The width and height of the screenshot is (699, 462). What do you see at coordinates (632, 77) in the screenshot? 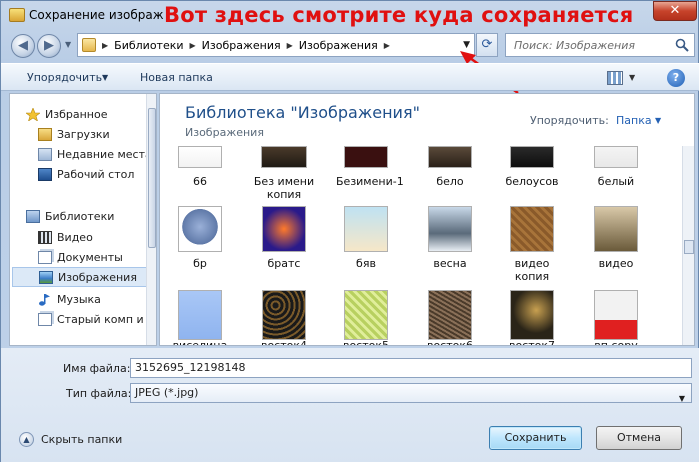
I see `view-dropdown-icon: ▼` at bounding box center [632, 77].